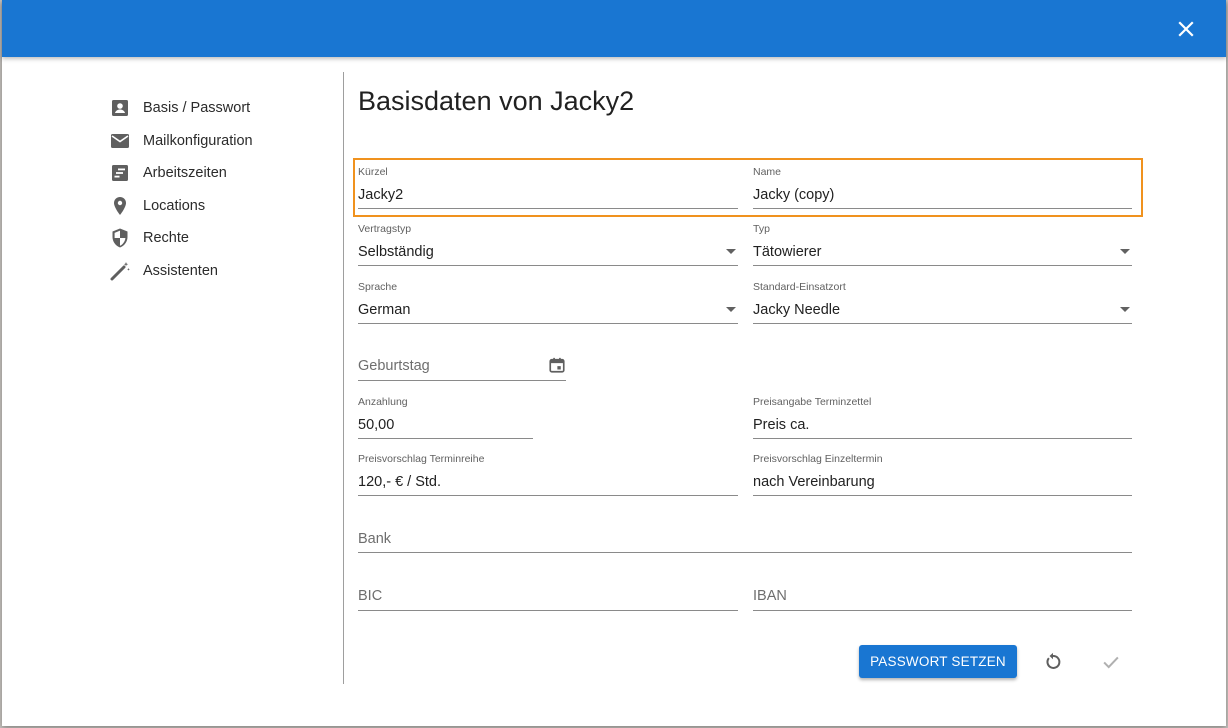 This screenshot has width=1228, height=728. What do you see at coordinates (787, 252) in the screenshot?
I see `typ-value: Tätowierer` at bounding box center [787, 252].